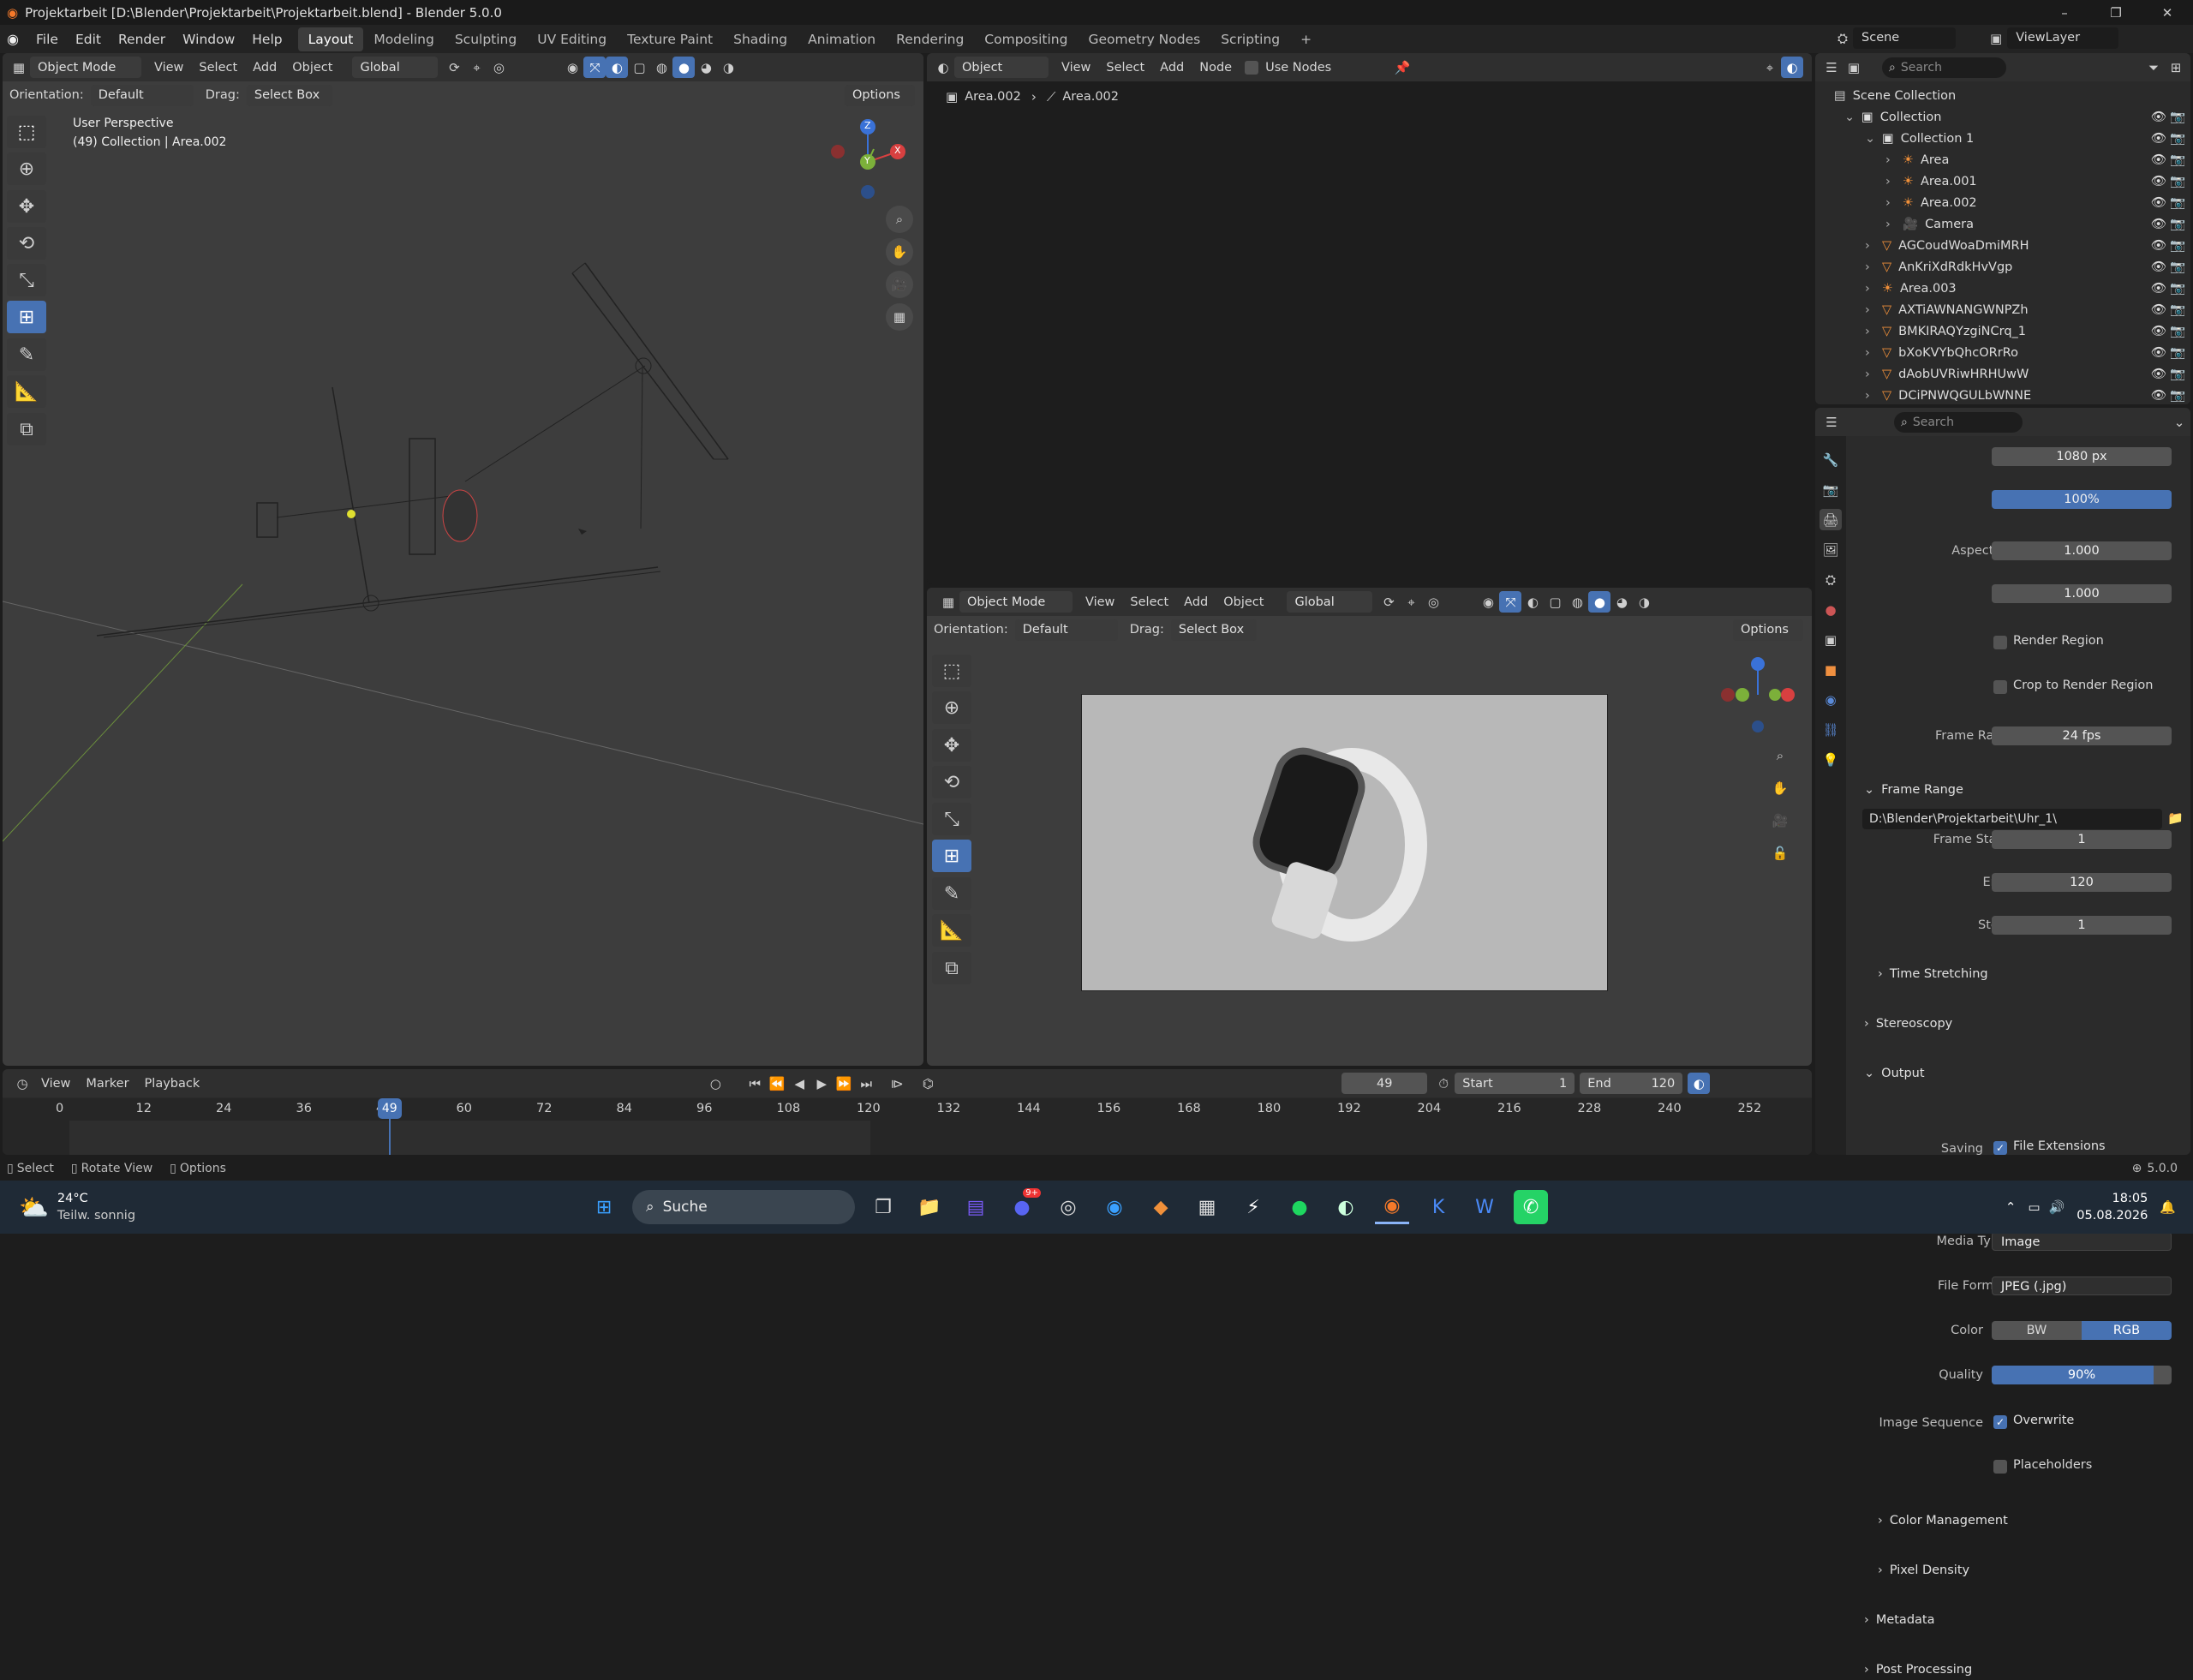 The width and height of the screenshot is (2193, 1680). I want to click on edge-browser-icon: ◉, so click(1114, 1207).